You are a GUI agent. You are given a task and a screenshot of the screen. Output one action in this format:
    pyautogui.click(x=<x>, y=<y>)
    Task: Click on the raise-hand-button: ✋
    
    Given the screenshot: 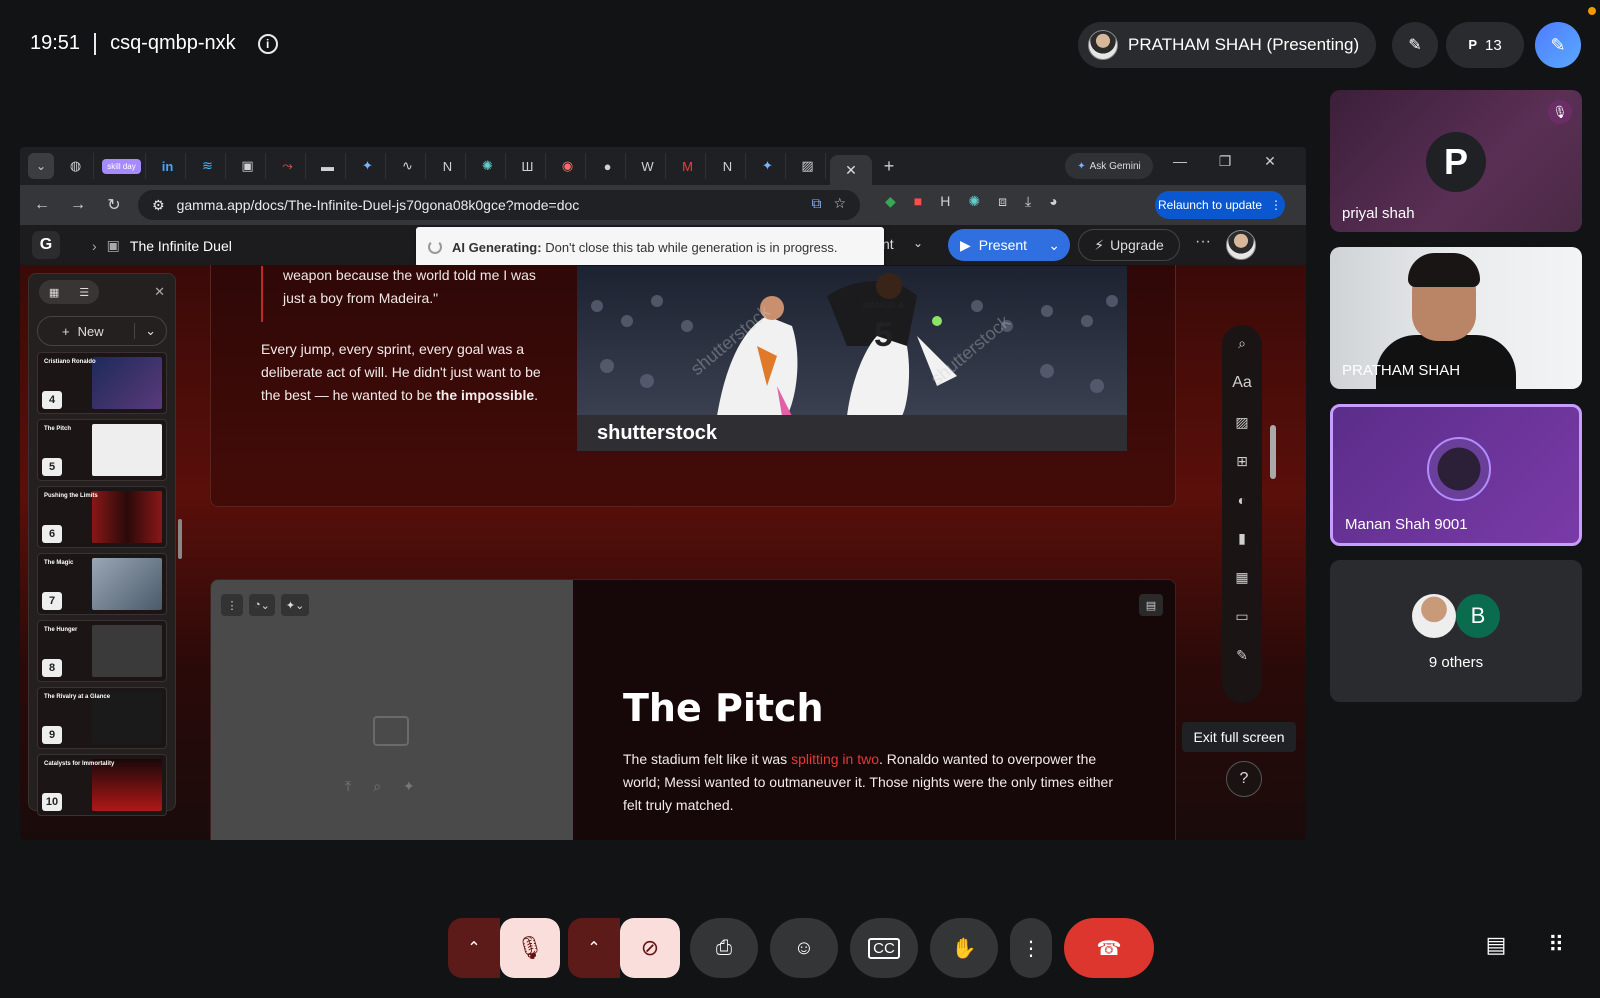 What is the action you would take?
    pyautogui.click(x=964, y=948)
    